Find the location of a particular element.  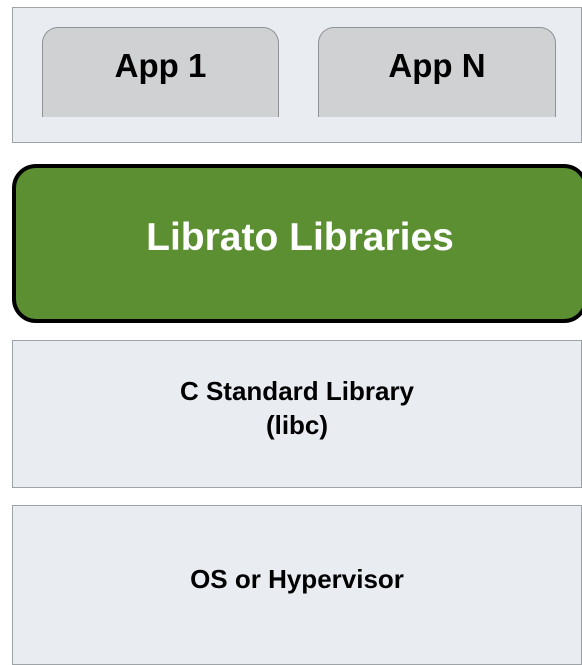

libc-label-line-1: C Standard Library is located at coordinates (297, 391).